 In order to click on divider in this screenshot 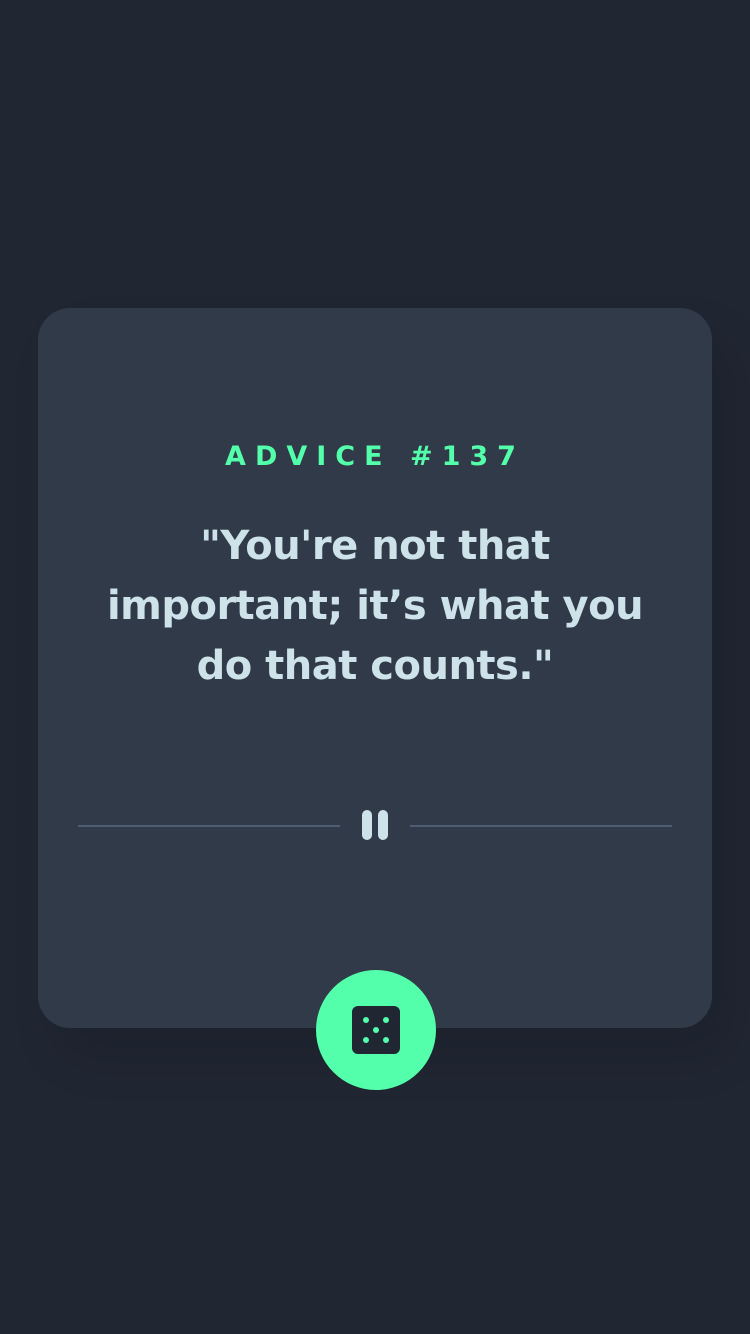, I will do `click(375, 825)`.